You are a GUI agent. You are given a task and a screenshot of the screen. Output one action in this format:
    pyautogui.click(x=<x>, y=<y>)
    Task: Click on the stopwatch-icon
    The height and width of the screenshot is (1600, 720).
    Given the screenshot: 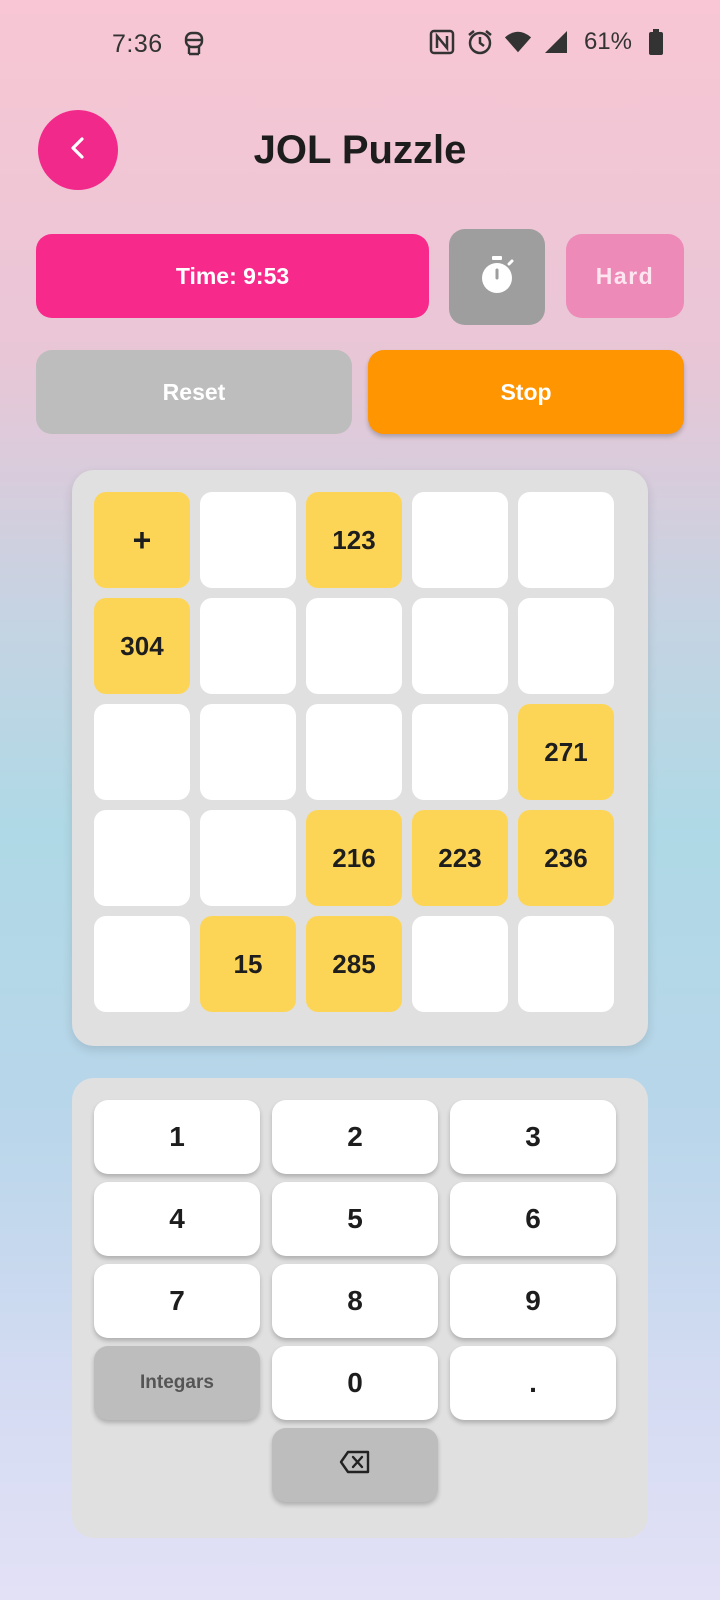 What is the action you would take?
    pyautogui.click(x=497, y=277)
    